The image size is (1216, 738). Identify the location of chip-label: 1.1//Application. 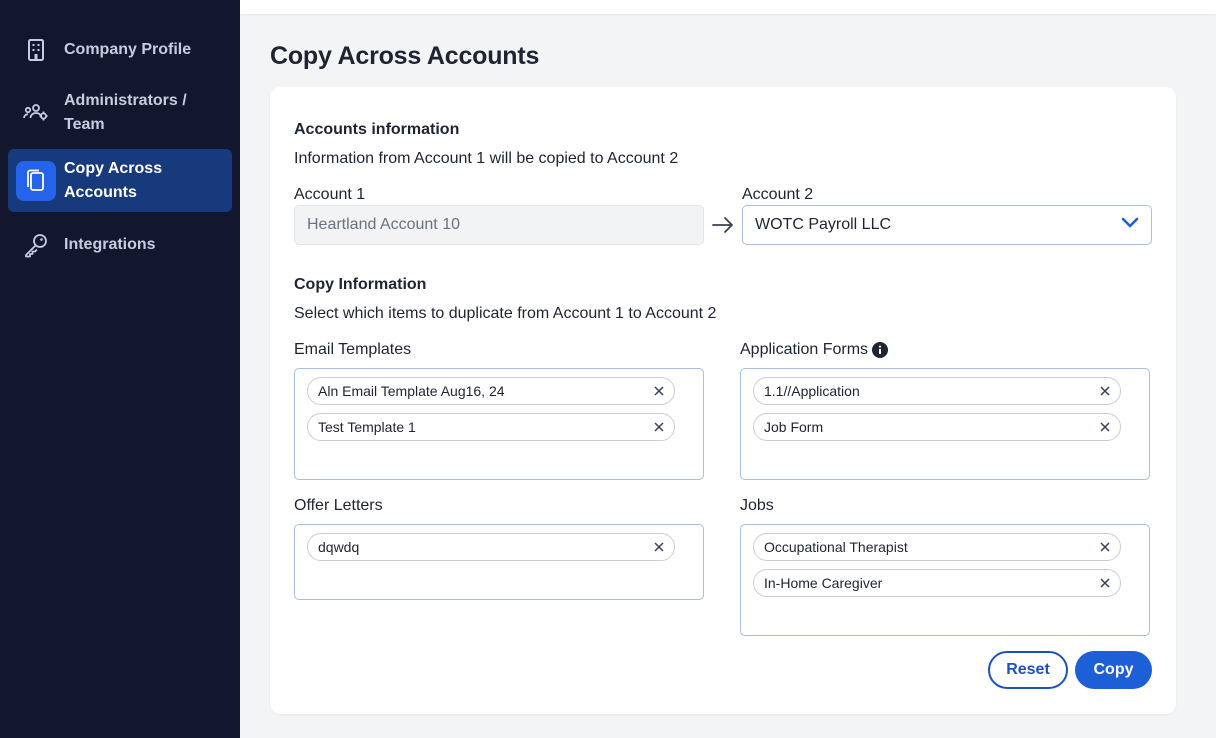
(812, 391).